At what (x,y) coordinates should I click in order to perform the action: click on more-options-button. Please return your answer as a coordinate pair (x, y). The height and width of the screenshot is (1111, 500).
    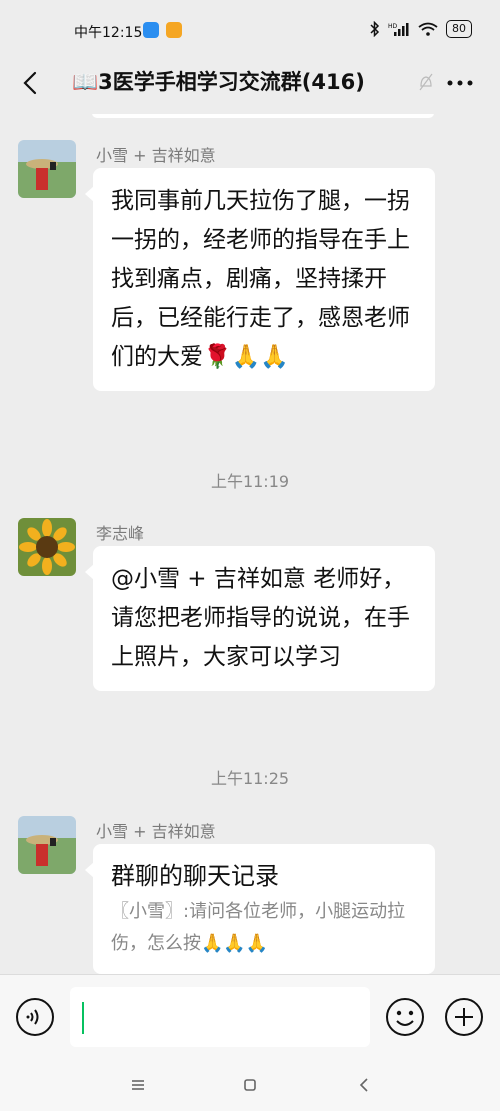
    Looking at the image, I should click on (460, 83).